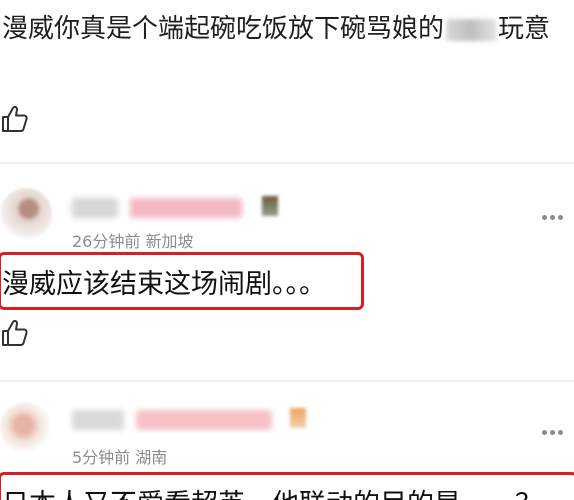 This screenshot has width=574, height=500. Describe the element at coordinates (133, 241) in the screenshot. I see `comment-meta: 26分钟前 新加坡` at that location.